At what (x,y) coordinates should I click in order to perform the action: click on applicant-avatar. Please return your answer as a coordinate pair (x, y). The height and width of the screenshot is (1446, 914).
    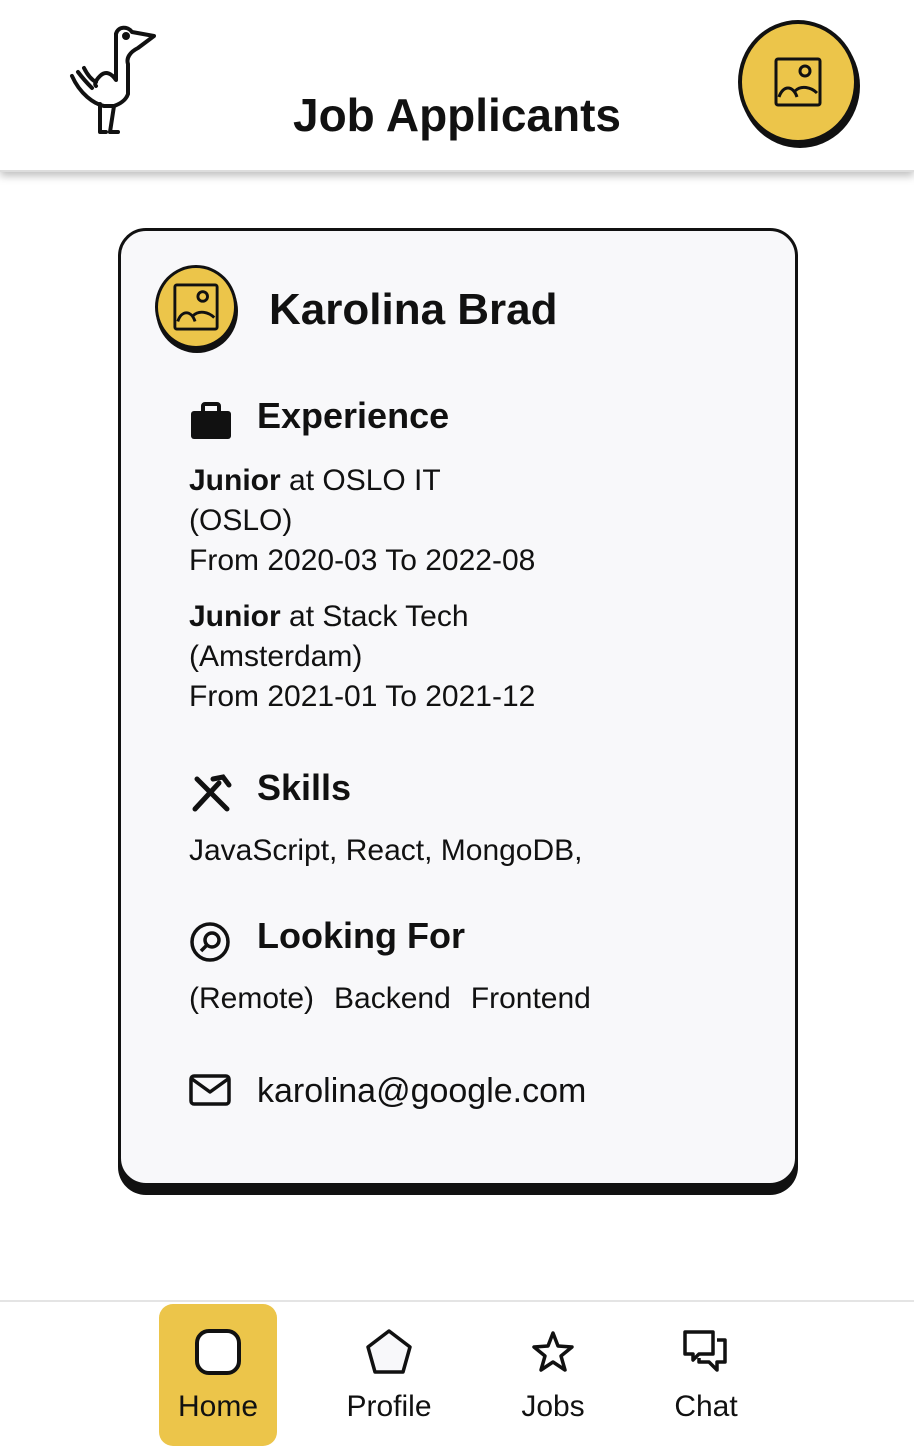
    Looking at the image, I should click on (196, 307).